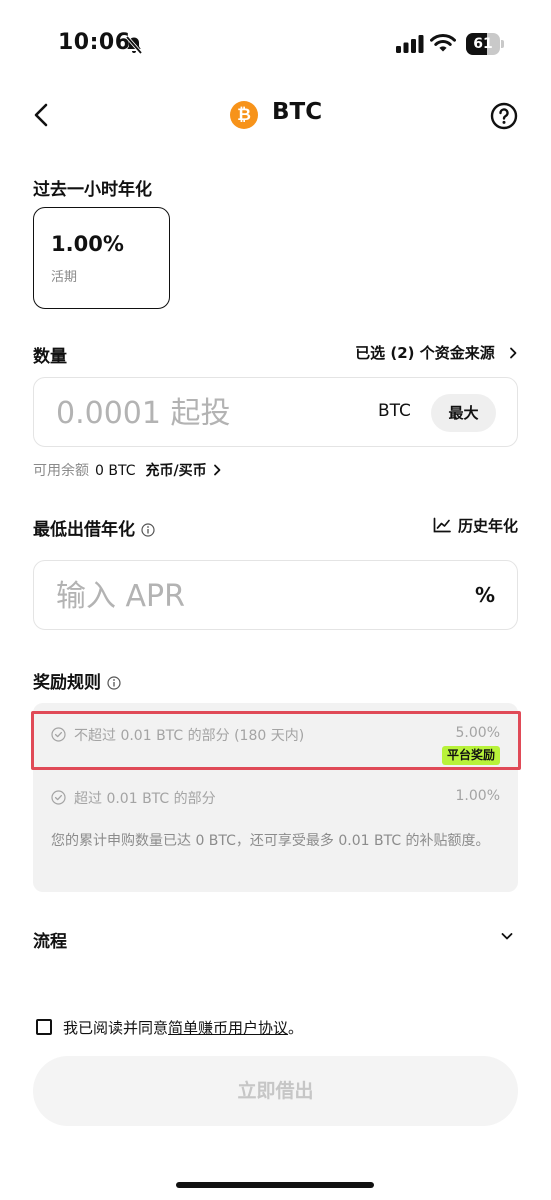 The height and width of the screenshot is (1200, 551). I want to click on agreement-suffix: 。, so click(296, 1028).